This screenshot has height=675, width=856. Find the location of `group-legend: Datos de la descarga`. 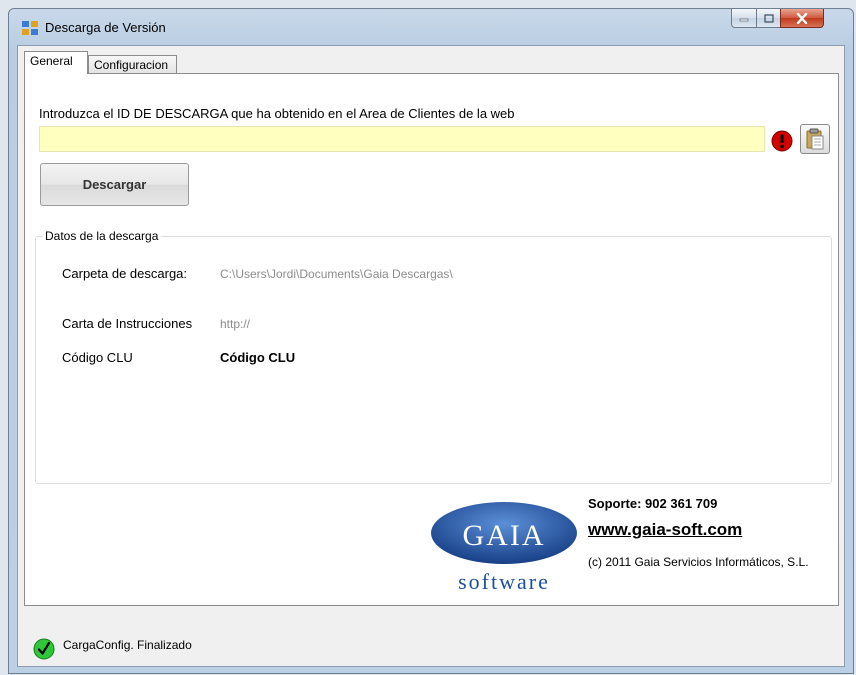

group-legend: Datos de la descarga is located at coordinates (102, 236).